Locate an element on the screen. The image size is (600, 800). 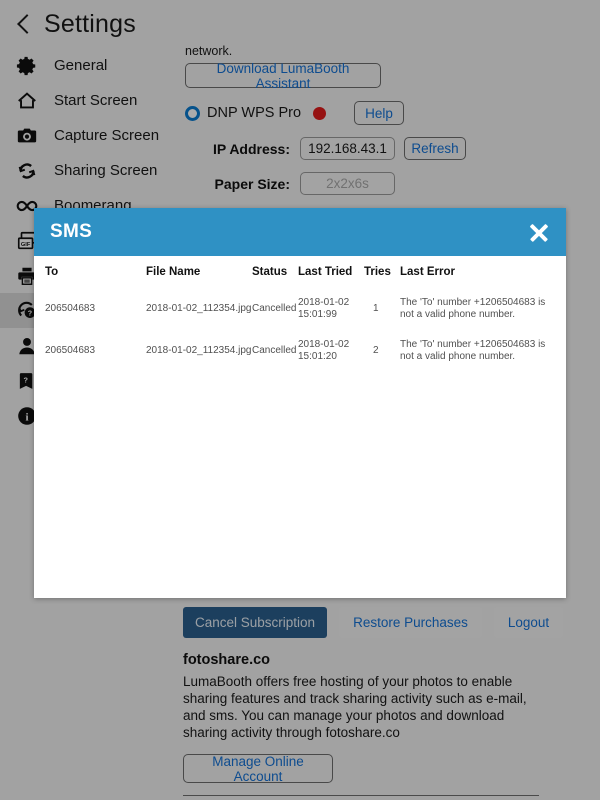
paper-size-row: Paper Size: 2x2x6s is located at coordinates (392, 183).